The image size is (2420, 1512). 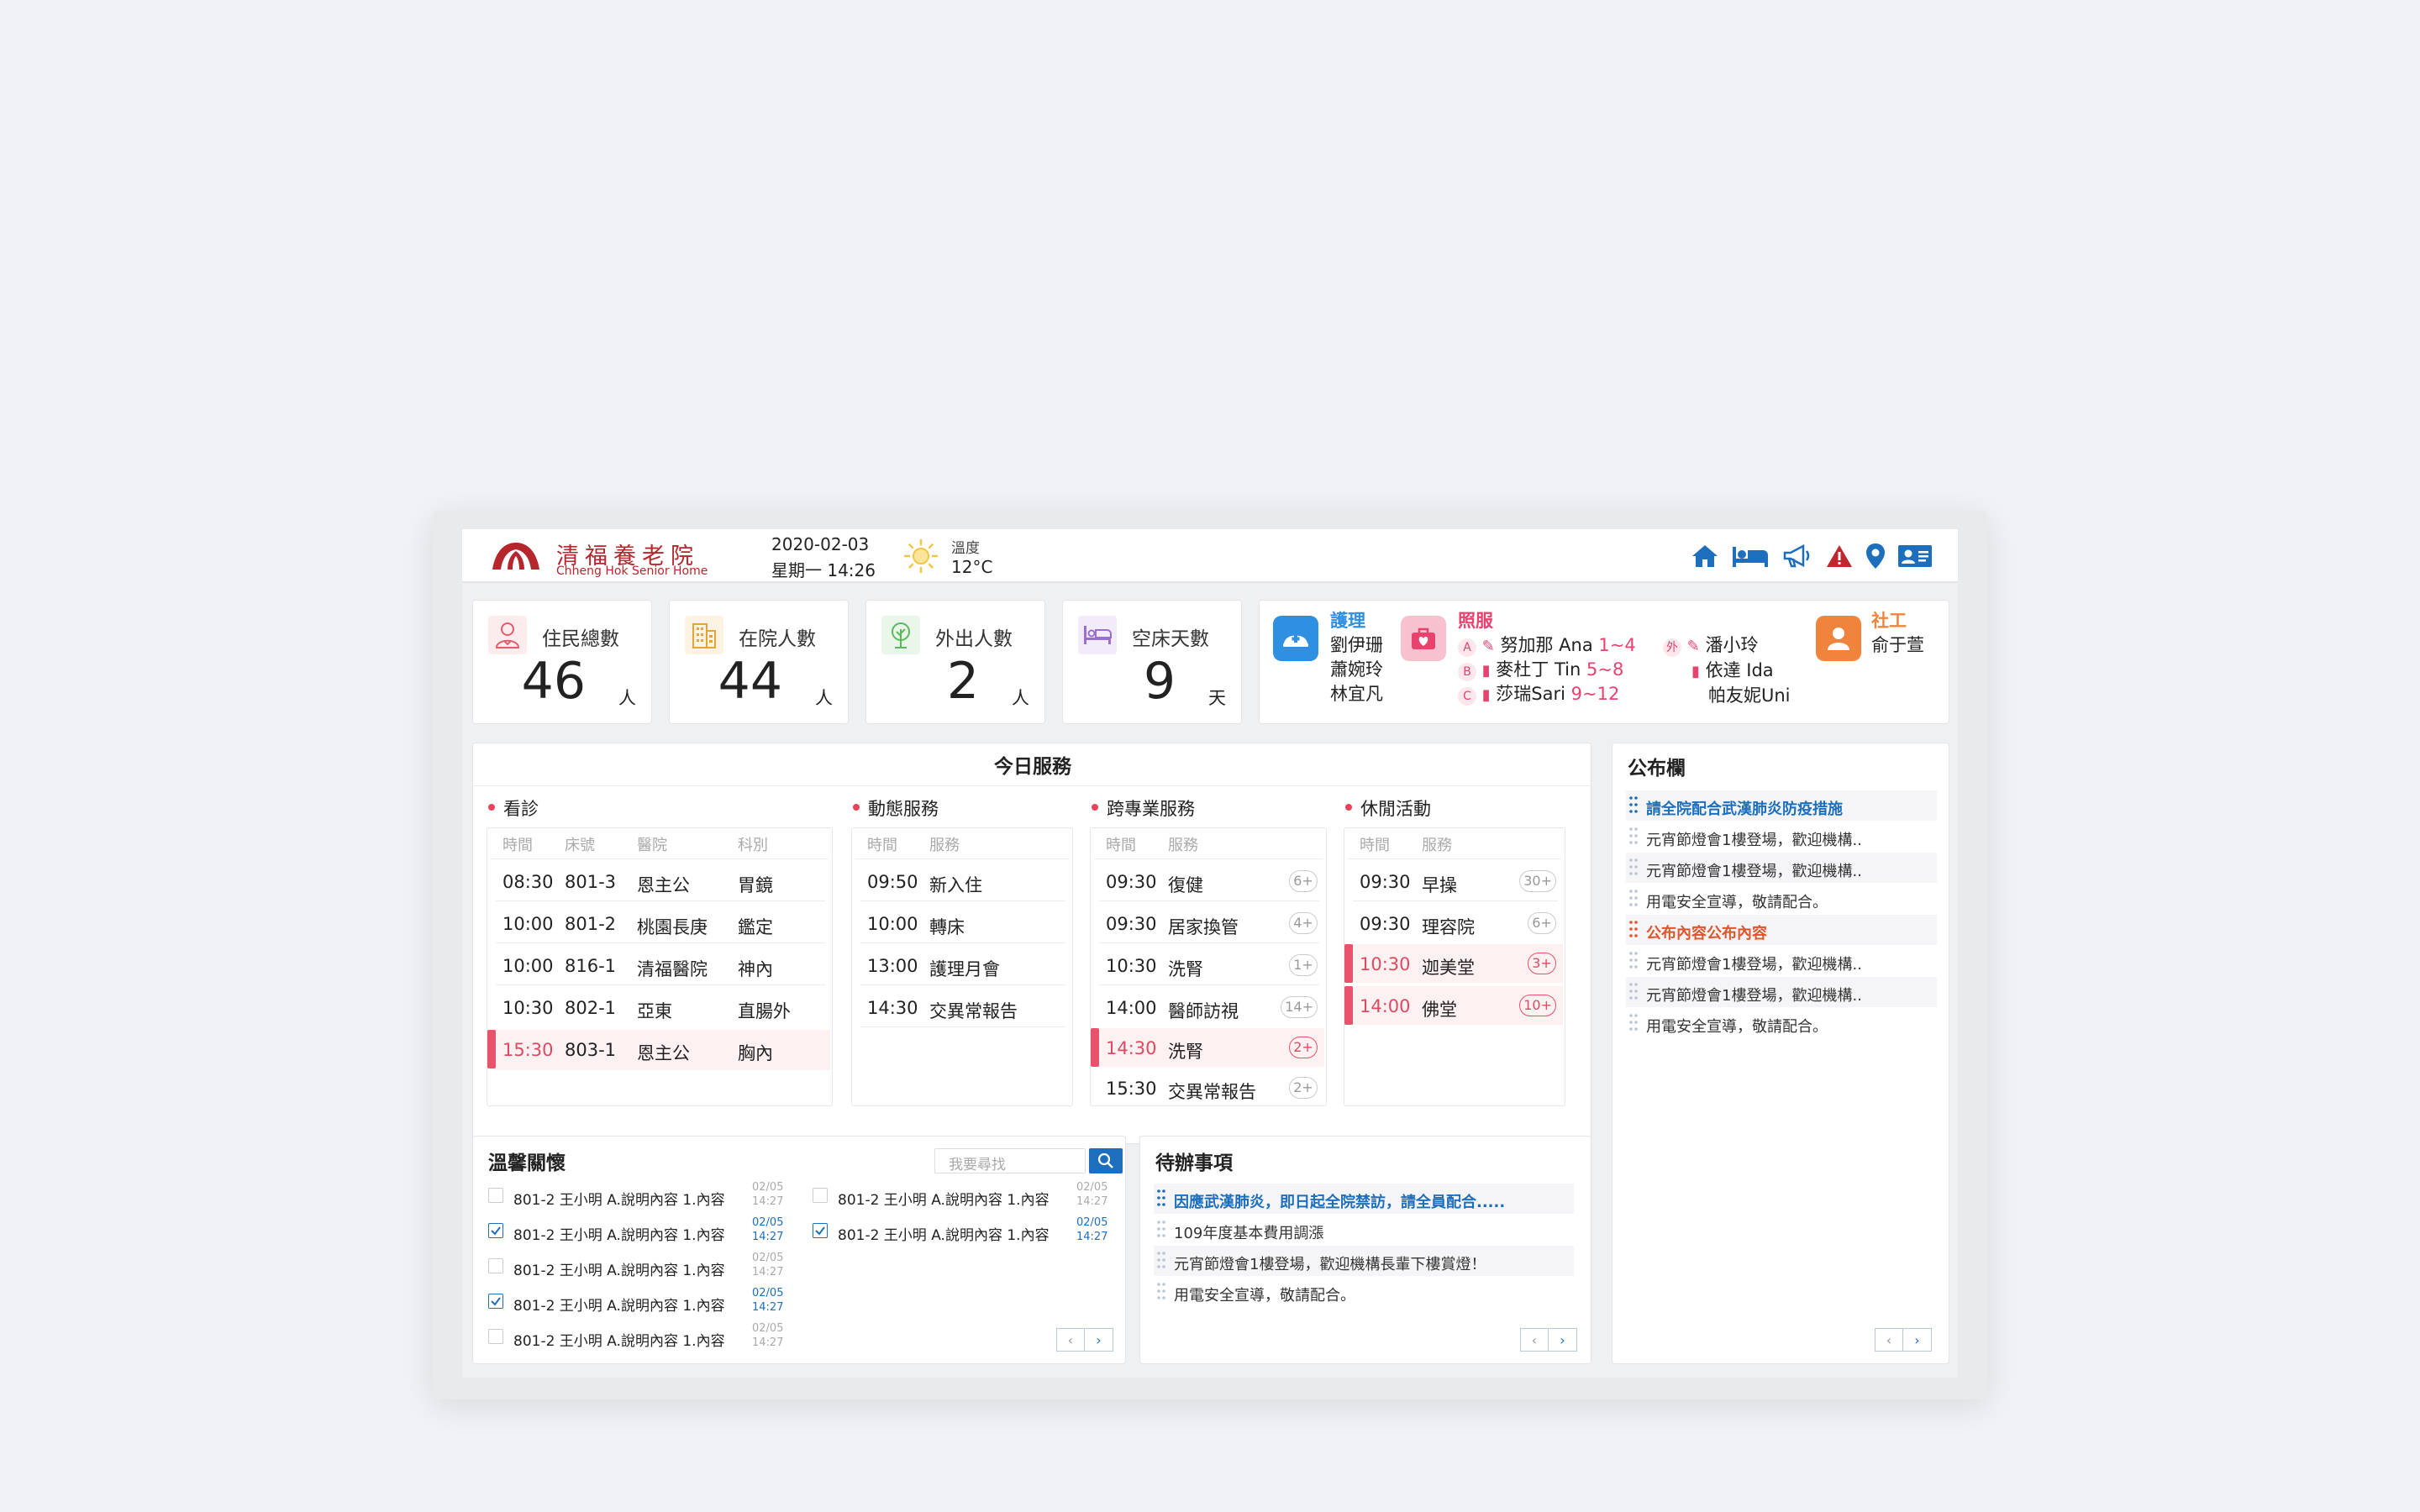 I want to click on search-button, so click(x=1106, y=1160).